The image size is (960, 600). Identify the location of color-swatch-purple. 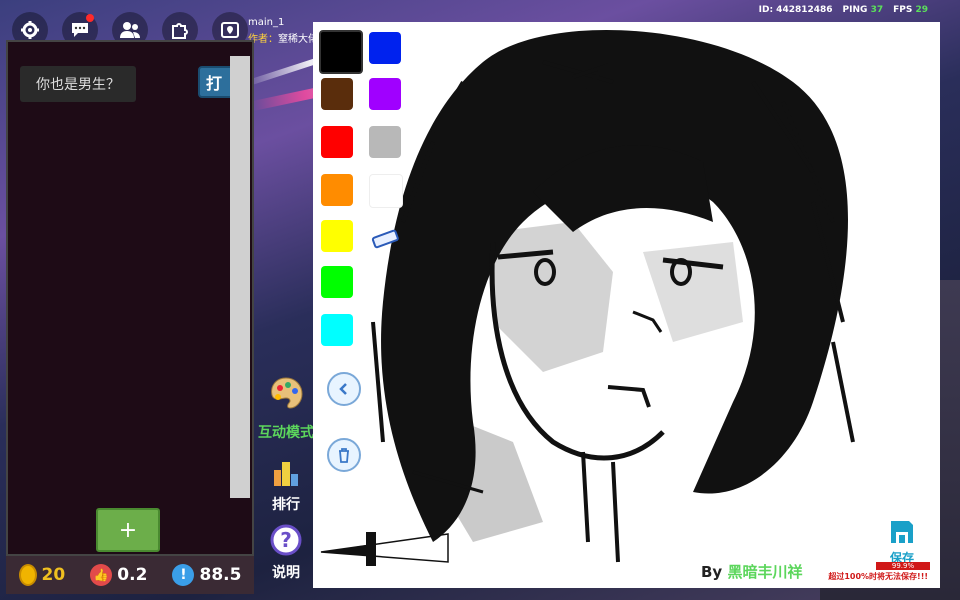
(385, 94).